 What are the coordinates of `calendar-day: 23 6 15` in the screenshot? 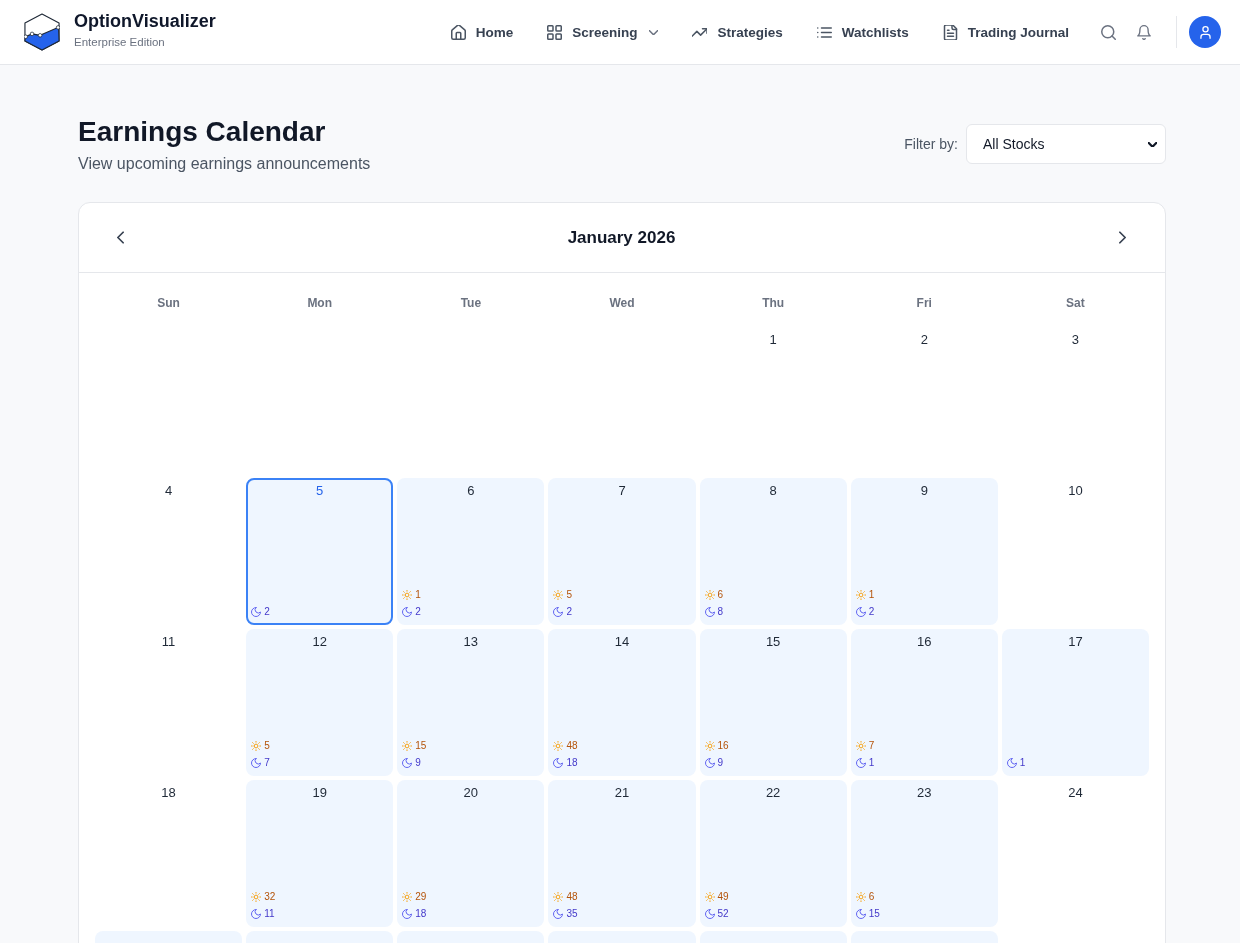 It's located at (924, 853).